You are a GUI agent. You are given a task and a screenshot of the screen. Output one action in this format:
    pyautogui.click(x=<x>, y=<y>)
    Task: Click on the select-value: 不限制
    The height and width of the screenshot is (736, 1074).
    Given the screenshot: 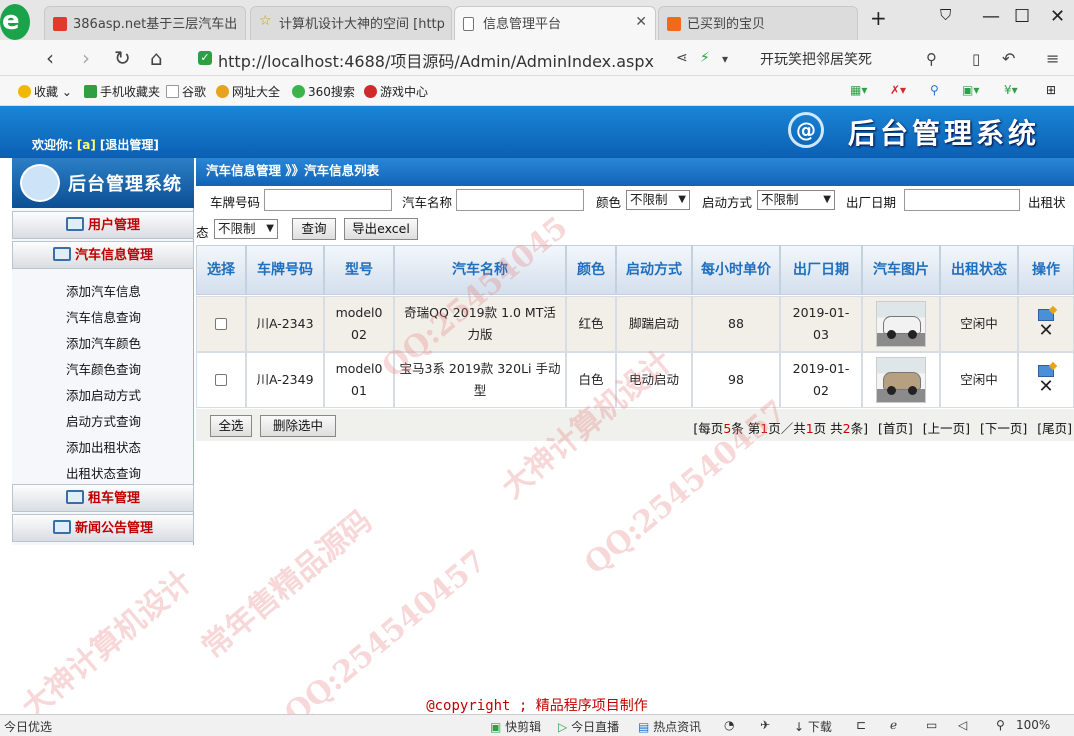 What is the action you would take?
    pyautogui.click(x=780, y=199)
    